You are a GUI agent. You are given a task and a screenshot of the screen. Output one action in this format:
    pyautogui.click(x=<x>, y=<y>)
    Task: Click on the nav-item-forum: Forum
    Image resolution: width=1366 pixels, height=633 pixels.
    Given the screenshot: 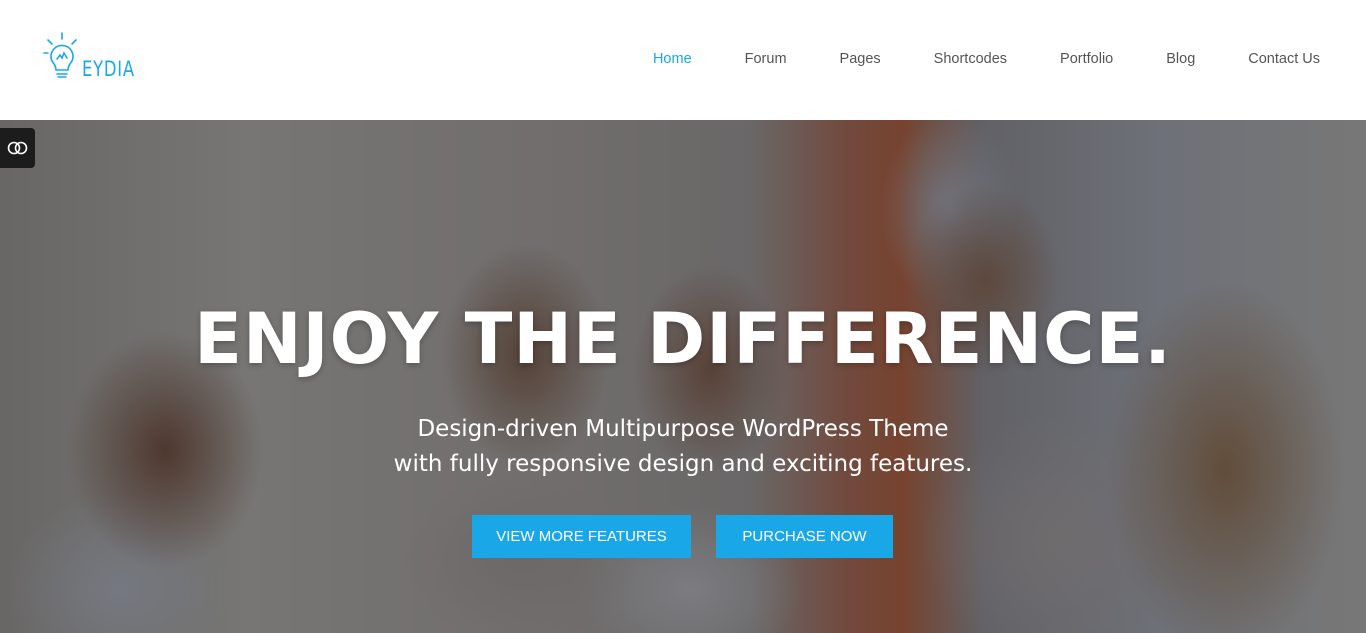 What is the action you would take?
    pyautogui.click(x=766, y=59)
    